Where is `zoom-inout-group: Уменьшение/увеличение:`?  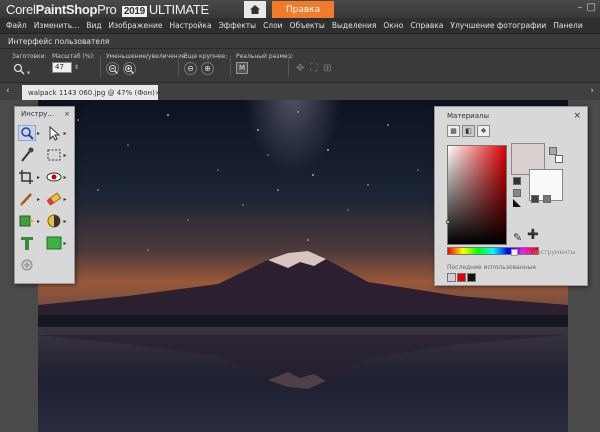
zoom-inout-group: Уменьшение/увеличение: is located at coordinates (146, 64).